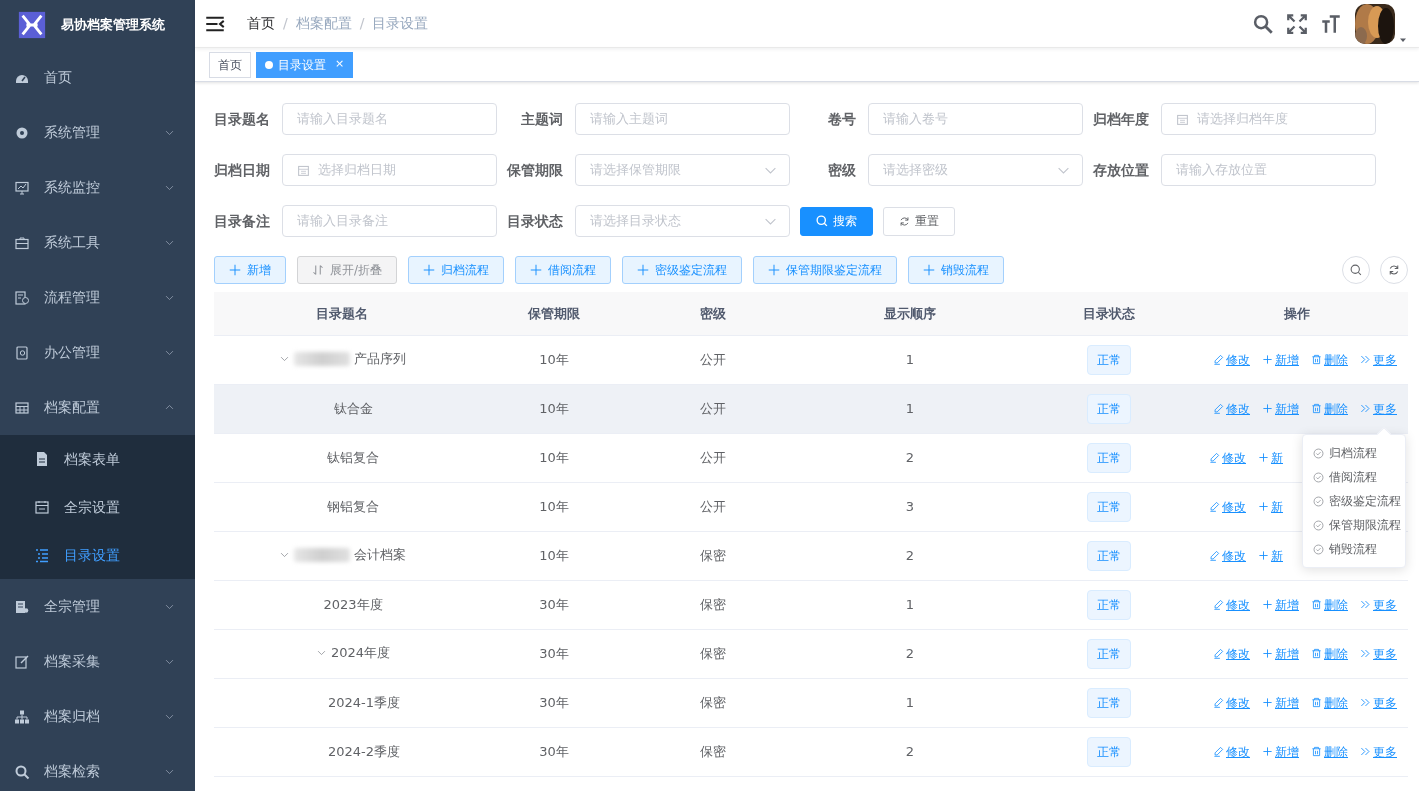 The height and width of the screenshot is (791, 1419). Describe the element at coordinates (1354, 477) in the screenshot. I see `menu-item: 借阅流程` at that location.